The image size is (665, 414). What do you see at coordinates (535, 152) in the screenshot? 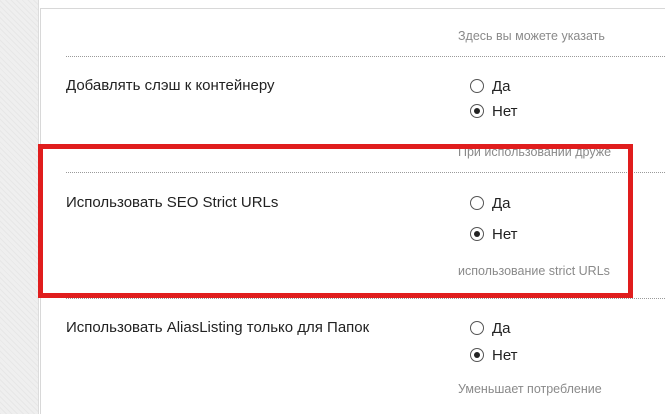
I see `help-text-container-slash: При использовании друже` at bounding box center [535, 152].